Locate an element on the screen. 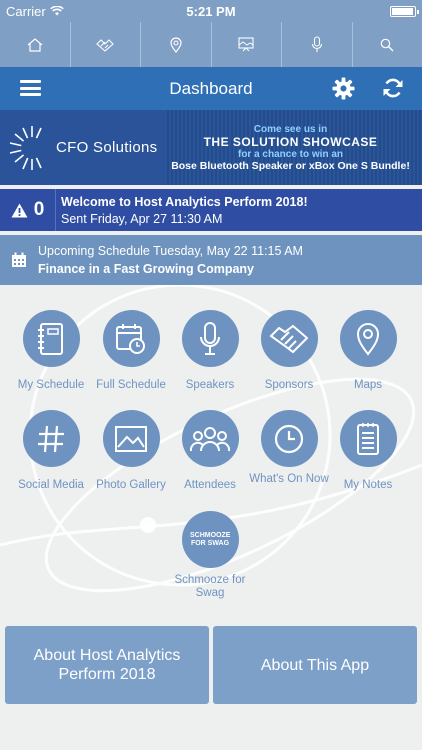 Image resolution: width=422 pixels, height=750 pixels. hashtag-icon is located at coordinates (51, 438).